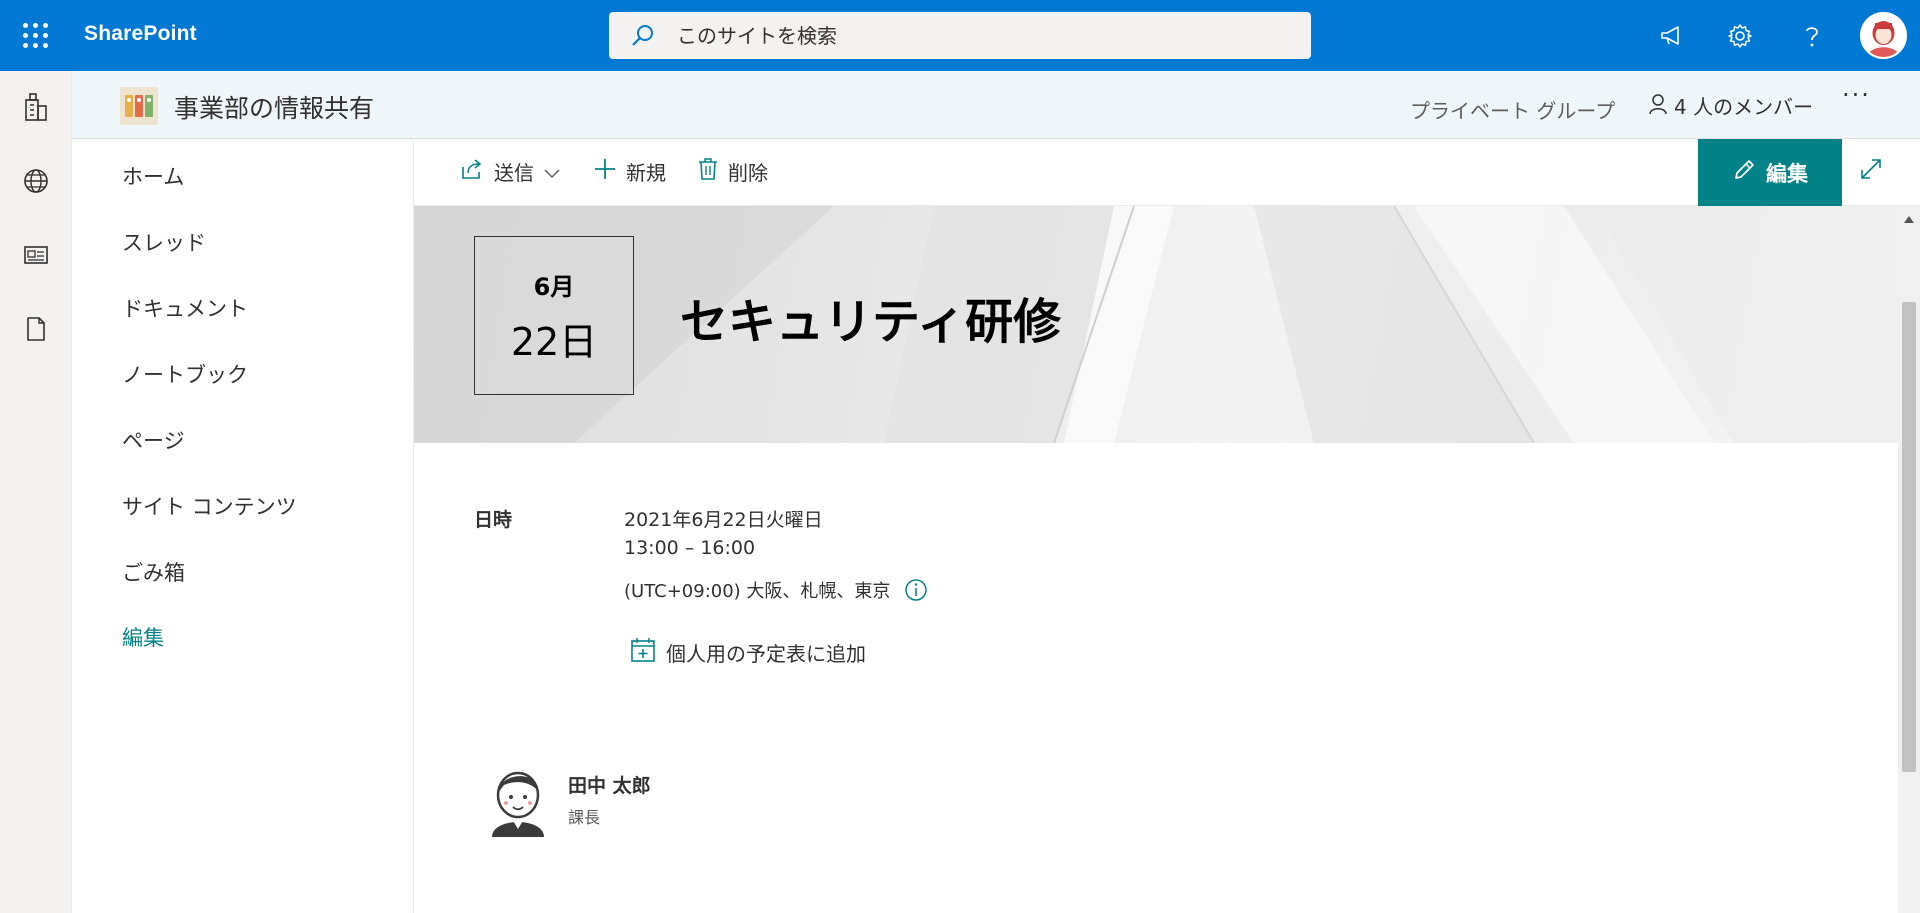 The height and width of the screenshot is (913, 1920). I want to click on nav-item-threads: スレッド, so click(164, 242).